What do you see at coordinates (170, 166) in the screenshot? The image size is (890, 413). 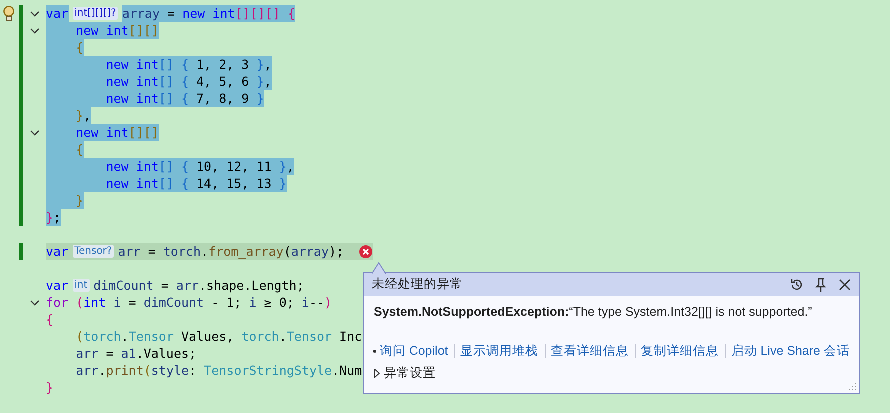 I see `code-text: new int[] { 10, 12, 11 },` at bounding box center [170, 166].